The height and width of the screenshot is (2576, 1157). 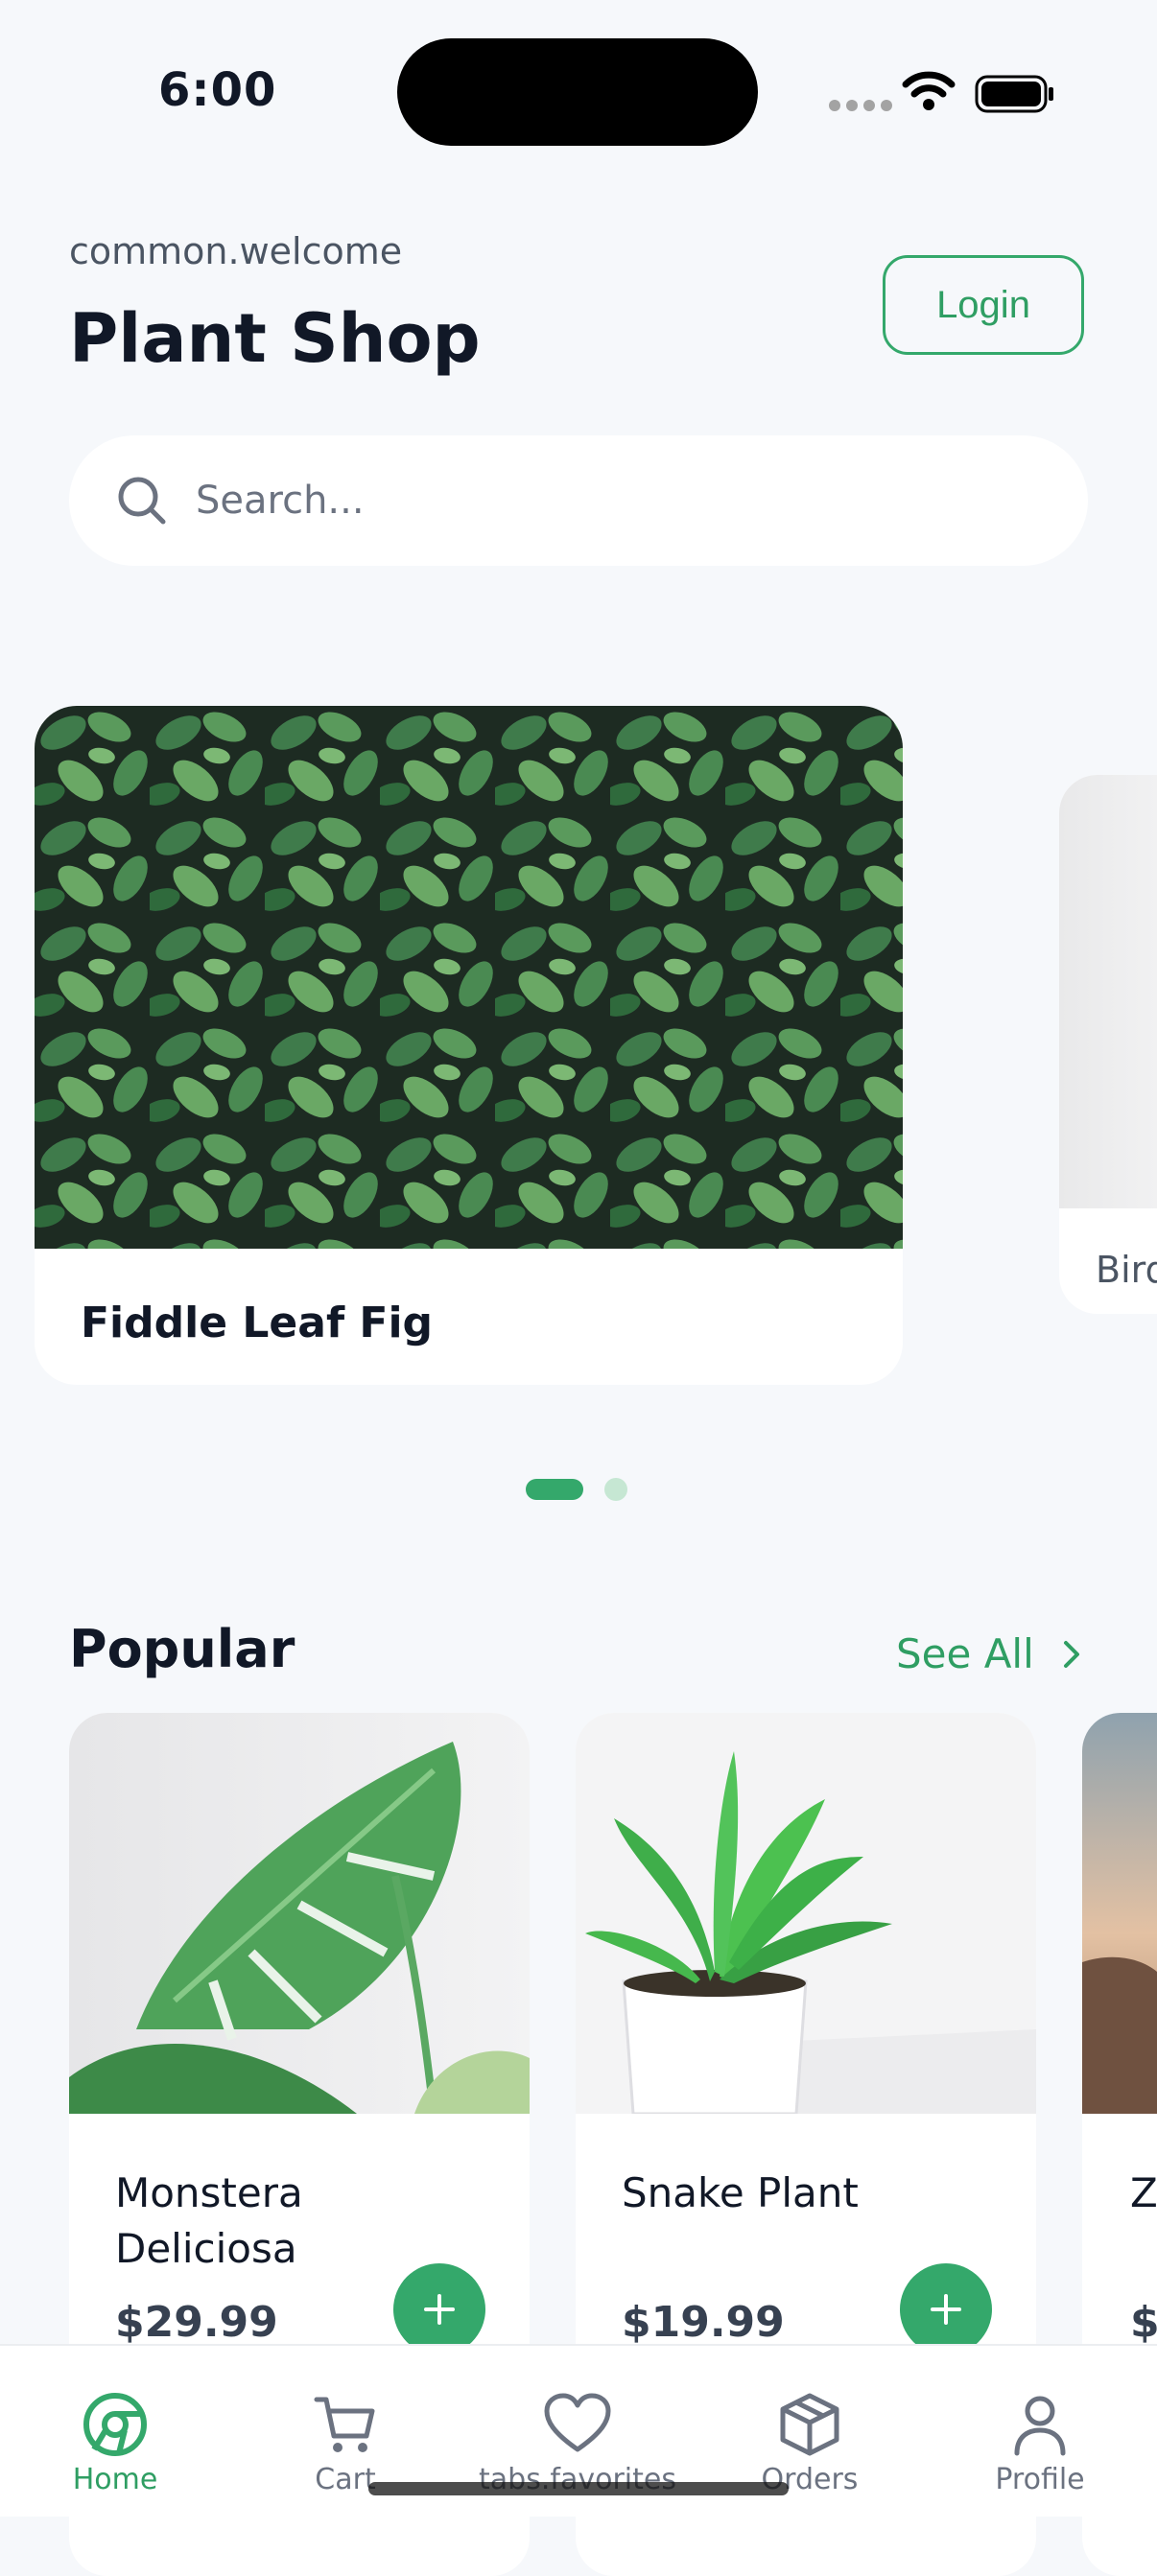 What do you see at coordinates (1143, 2322) in the screenshot?
I see `product-price: $` at bounding box center [1143, 2322].